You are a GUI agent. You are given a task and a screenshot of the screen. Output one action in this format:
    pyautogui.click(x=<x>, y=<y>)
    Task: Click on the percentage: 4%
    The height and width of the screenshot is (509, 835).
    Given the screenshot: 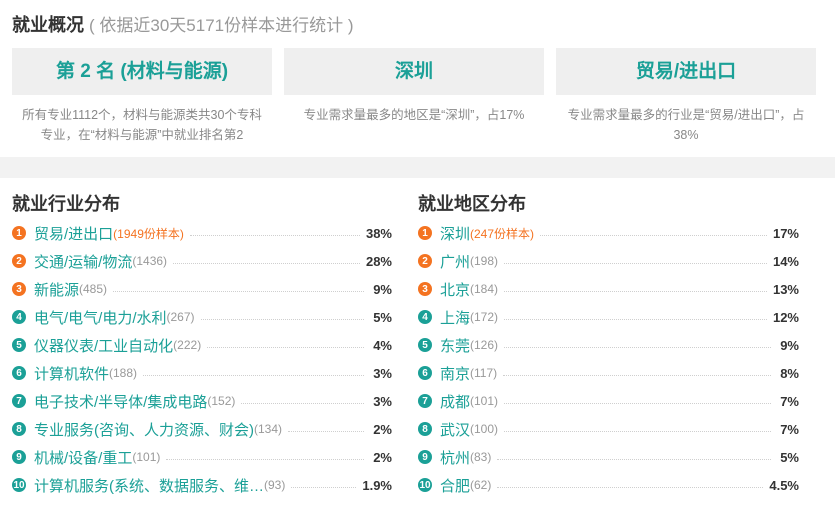 What is the action you would take?
    pyautogui.click(x=382, y=345)
    